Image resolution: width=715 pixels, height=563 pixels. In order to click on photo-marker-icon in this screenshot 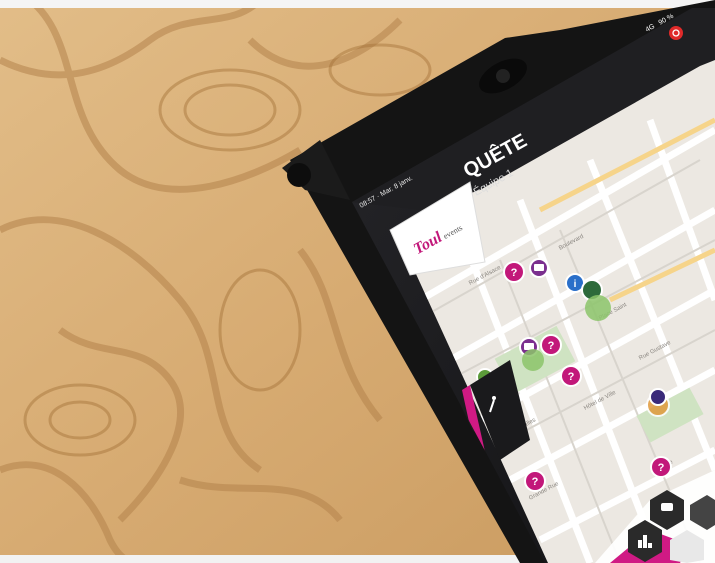, I will do `click(539, 268)`.